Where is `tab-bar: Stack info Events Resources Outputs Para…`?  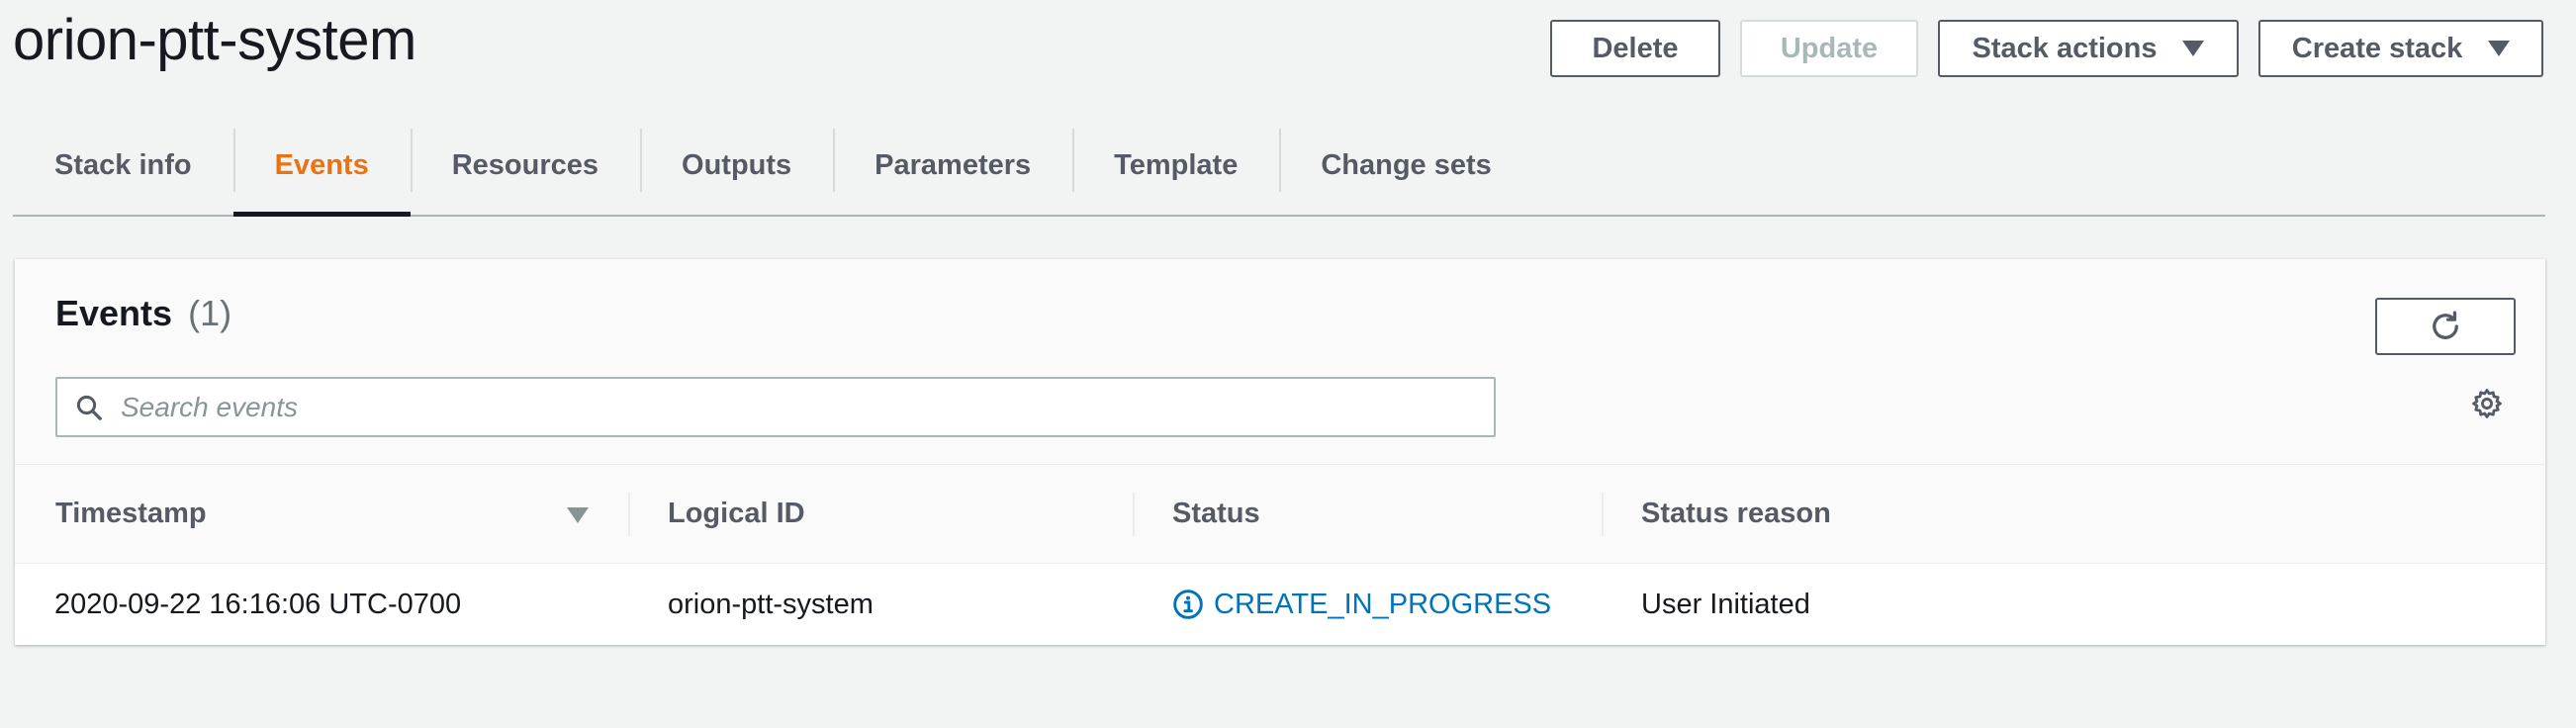
tab-bar: Stack info Events Resources Outputs Para… is located at coordinates (1279, 167).